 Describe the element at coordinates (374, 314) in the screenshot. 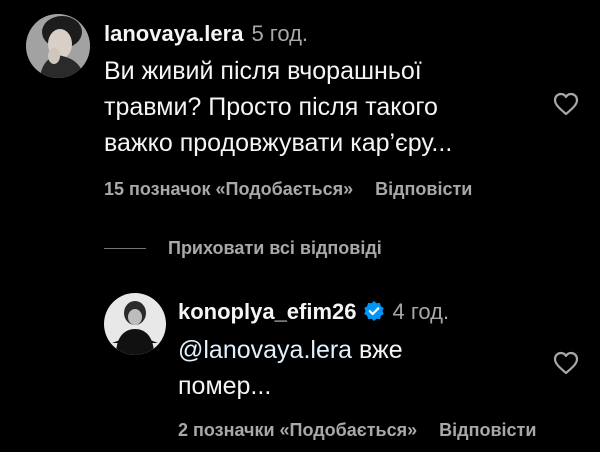

I see `verified-badge-icon` at that location.